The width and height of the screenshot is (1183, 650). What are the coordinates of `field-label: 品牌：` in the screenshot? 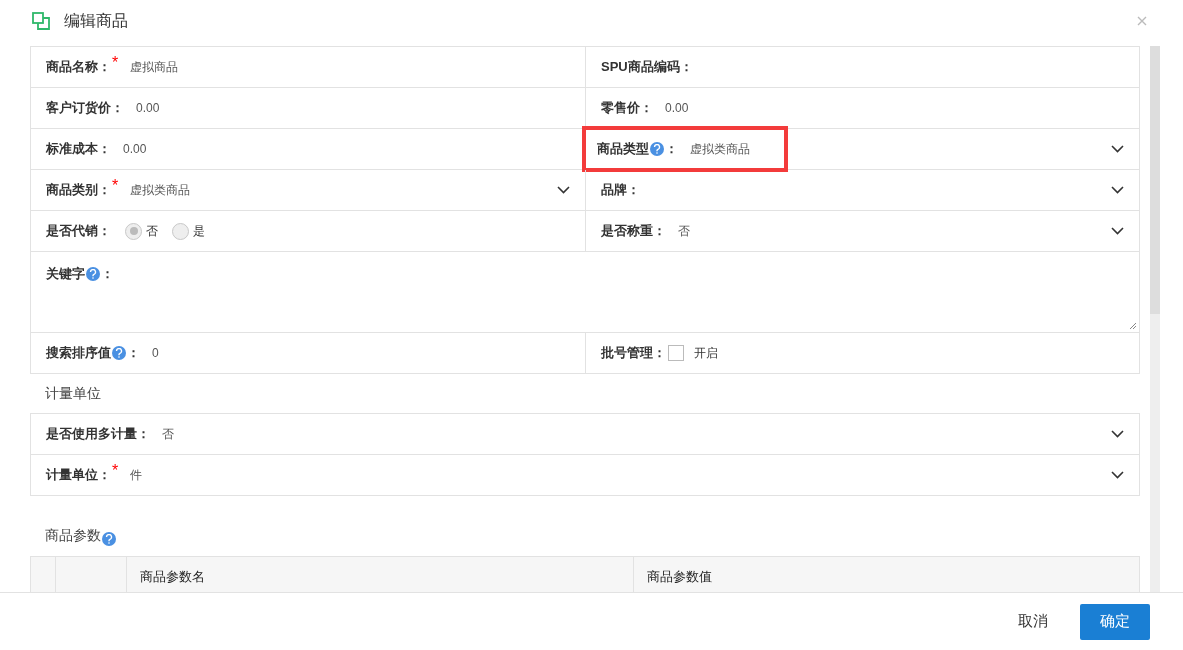 It's located at (620, 190).